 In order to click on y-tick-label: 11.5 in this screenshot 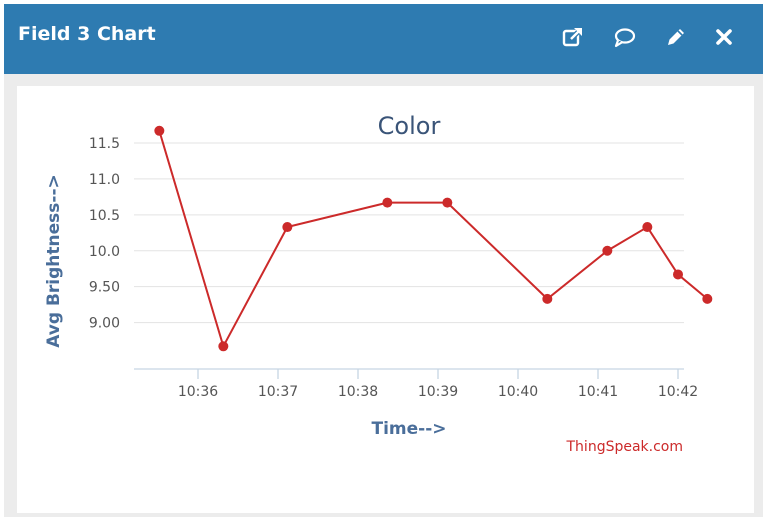, I will do `click(104, 144)`.